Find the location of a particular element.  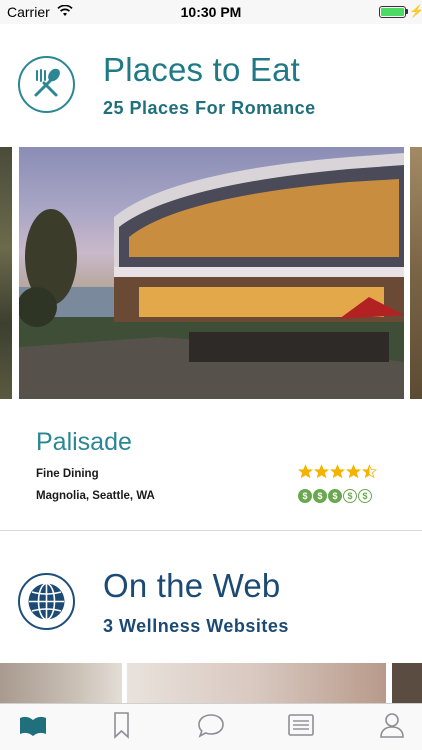

bookmark-icon is located at coordinates (121, 725).